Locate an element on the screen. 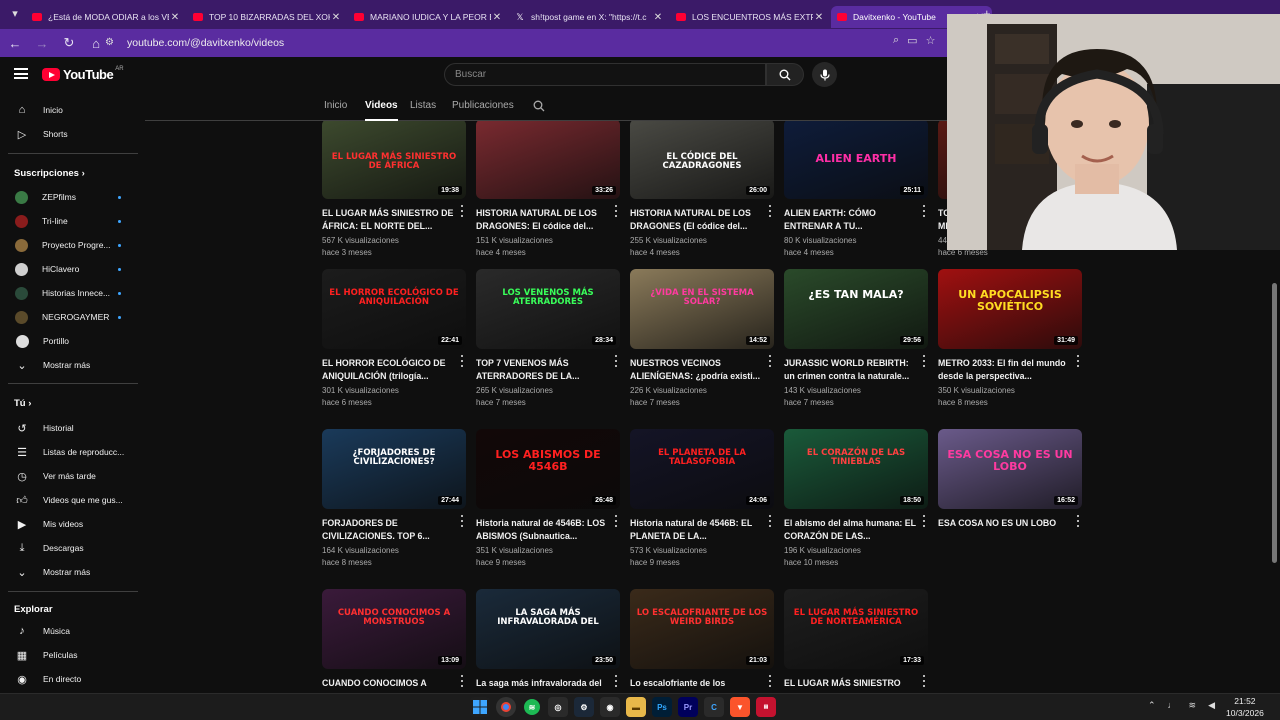 This screenshot has height=720, width=1280. browser-tab: 𝕏sh!tpost game en X: "https://t.c ✕ is located at coordinates (589, 17).